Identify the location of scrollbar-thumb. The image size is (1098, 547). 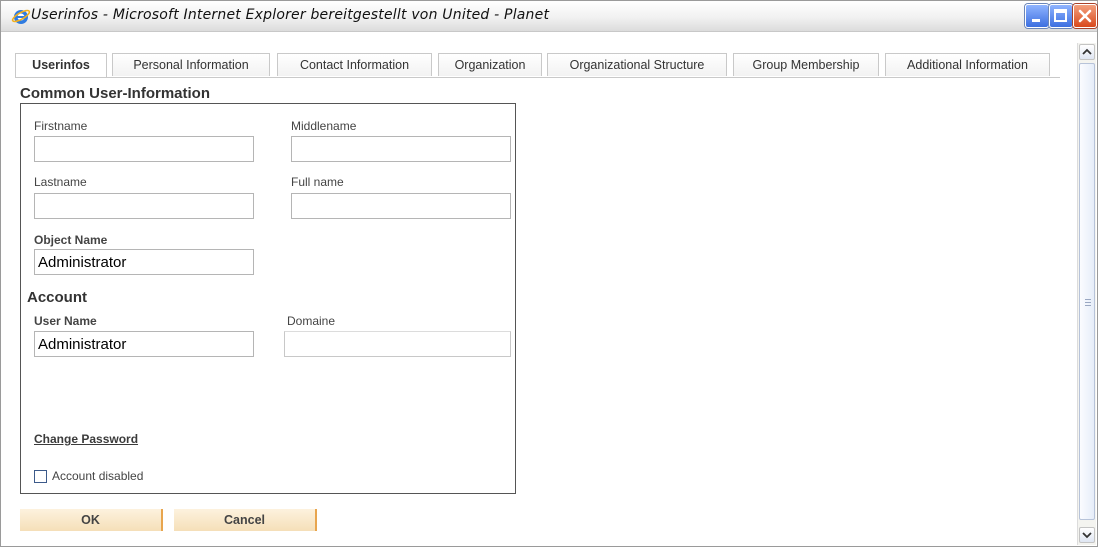
(1087, 291).